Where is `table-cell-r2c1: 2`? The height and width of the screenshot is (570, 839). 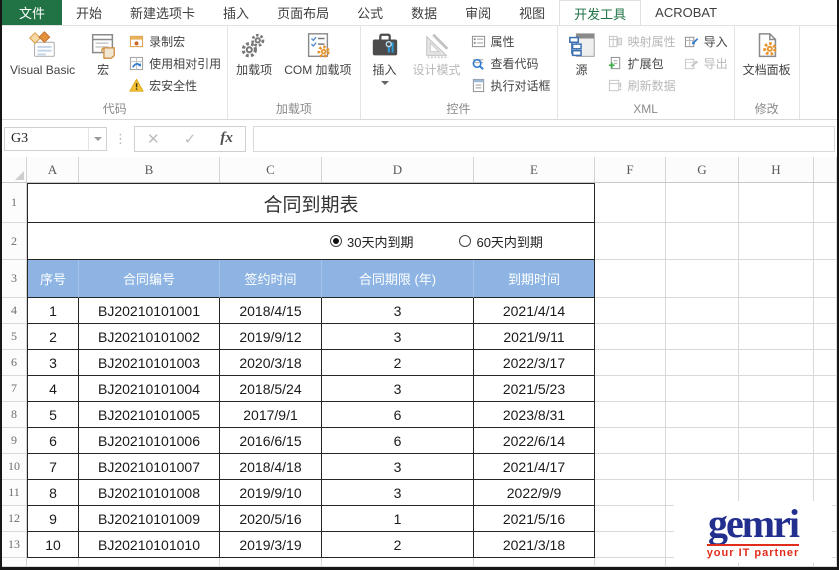 table-cell-r2c1: 2 is located at coordinates (53, 337).